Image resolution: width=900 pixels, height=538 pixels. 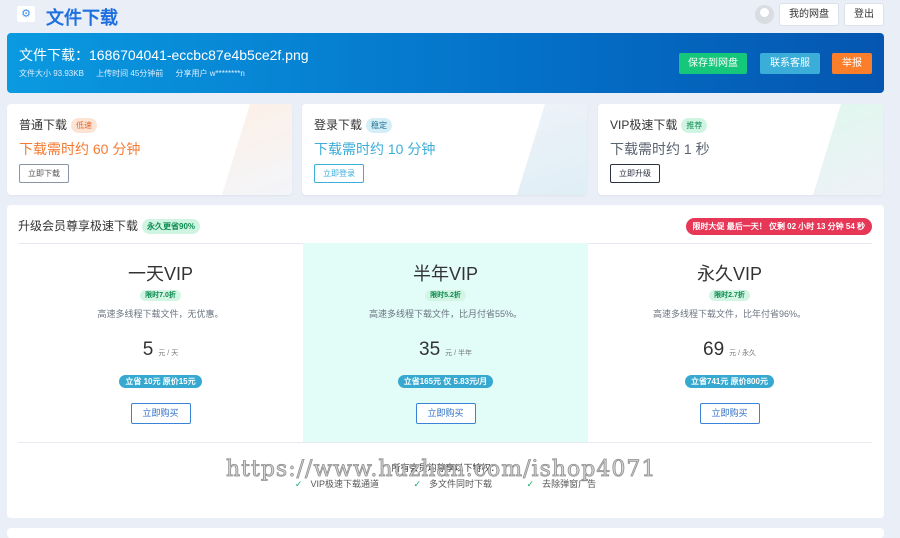 What do you see at coordinates (729, 295) in the screenshot?
I see `discount-badge: 限时2.7折` at bounding box center [729, 295].